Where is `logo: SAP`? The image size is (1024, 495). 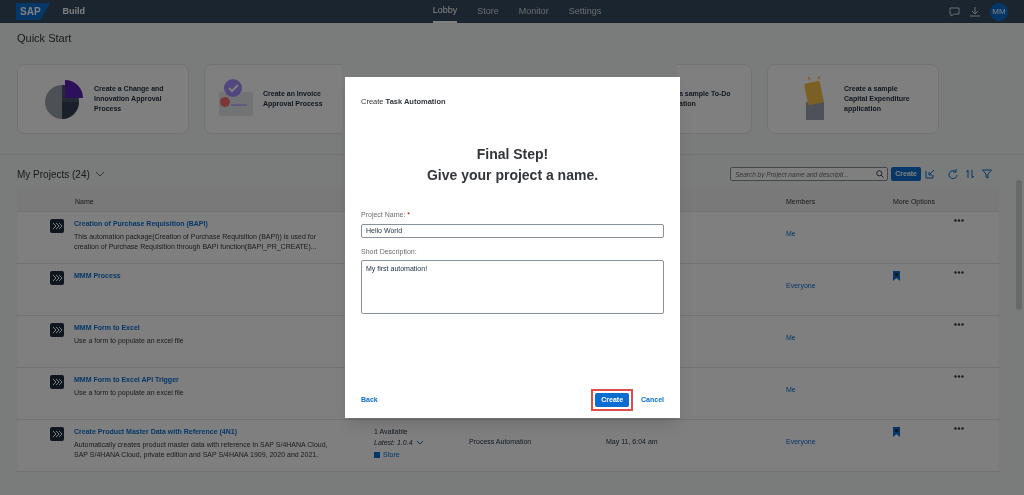 logo: SAP is located at coordinates (33, 11).